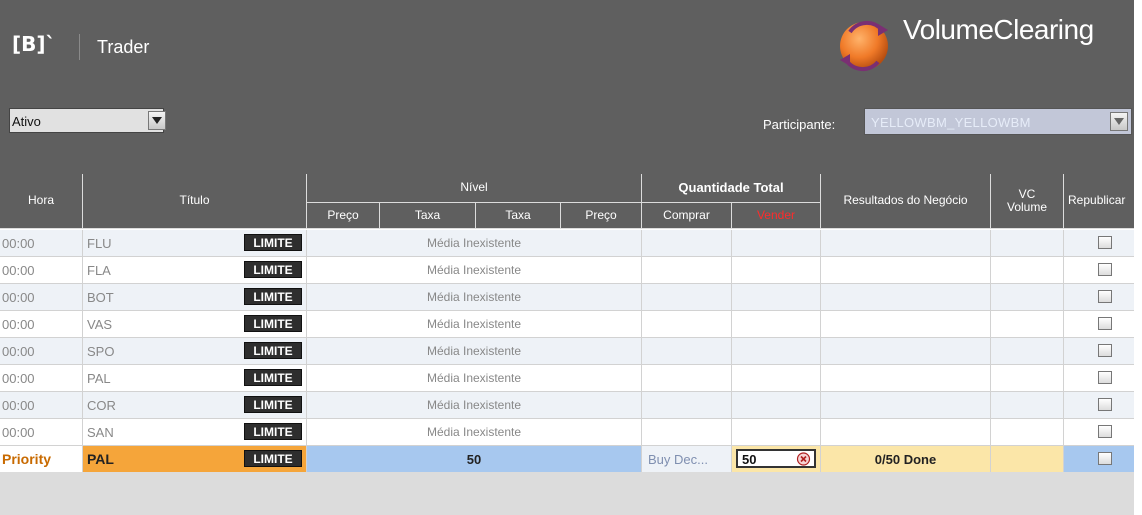  What do you see at coordinates (567, 270) in the screenshot?
I see `table-row: 00:00 FLA LIMITE Média Inexistente` at bounding box center [567, 270].